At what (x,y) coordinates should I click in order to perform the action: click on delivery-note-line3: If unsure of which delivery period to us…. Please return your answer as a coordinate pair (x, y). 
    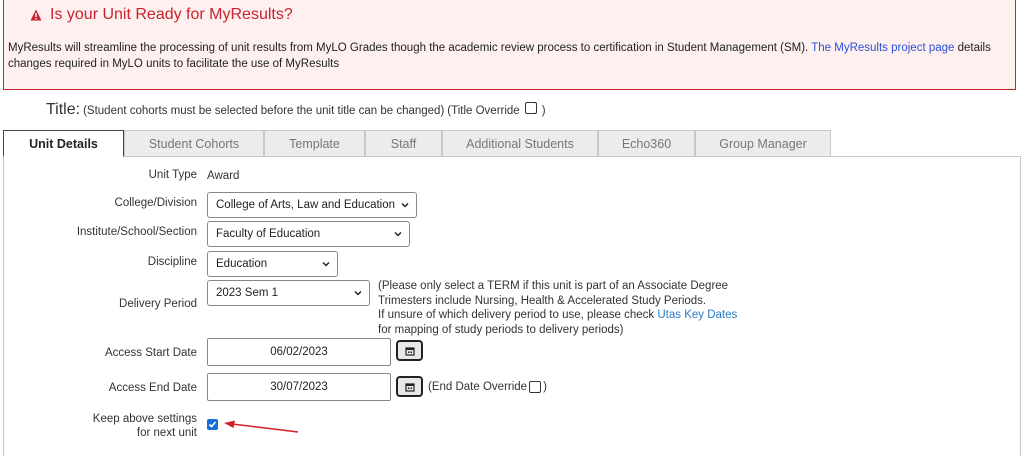
    Looking at the image, I should click on (516, 315).